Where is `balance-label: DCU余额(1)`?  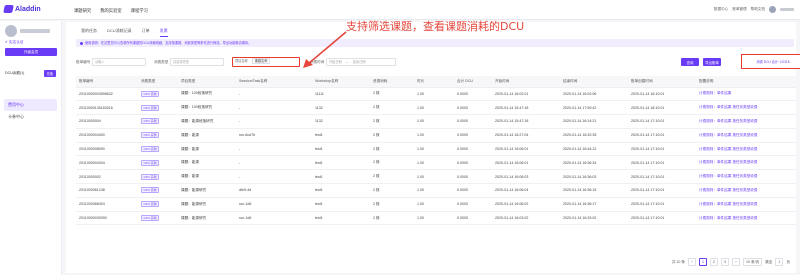 balance-label: DCU余额(1) is located at coordinates (15, 73).